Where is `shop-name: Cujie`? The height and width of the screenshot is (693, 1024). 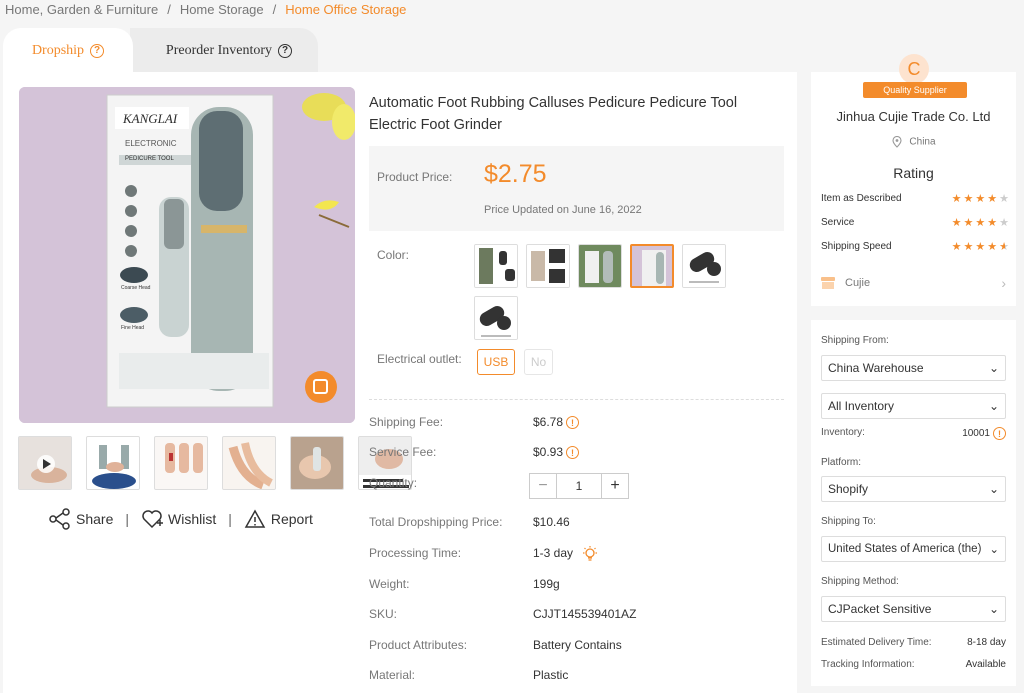
shop-name: Cujie is located at coordinates (858, 283).